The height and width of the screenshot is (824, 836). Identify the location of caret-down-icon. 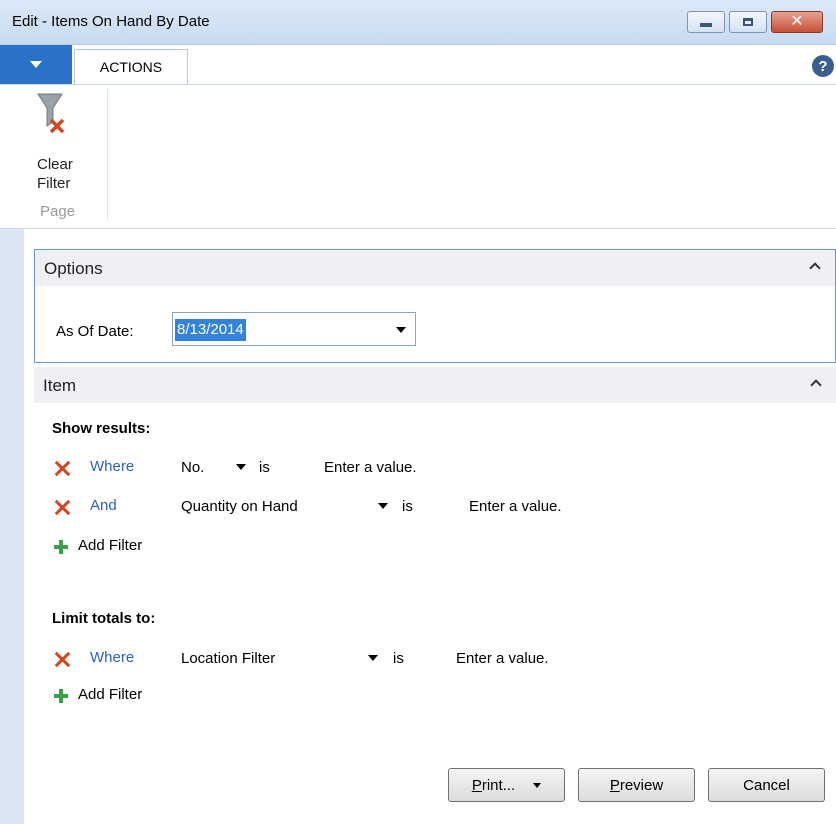
(36, 64).